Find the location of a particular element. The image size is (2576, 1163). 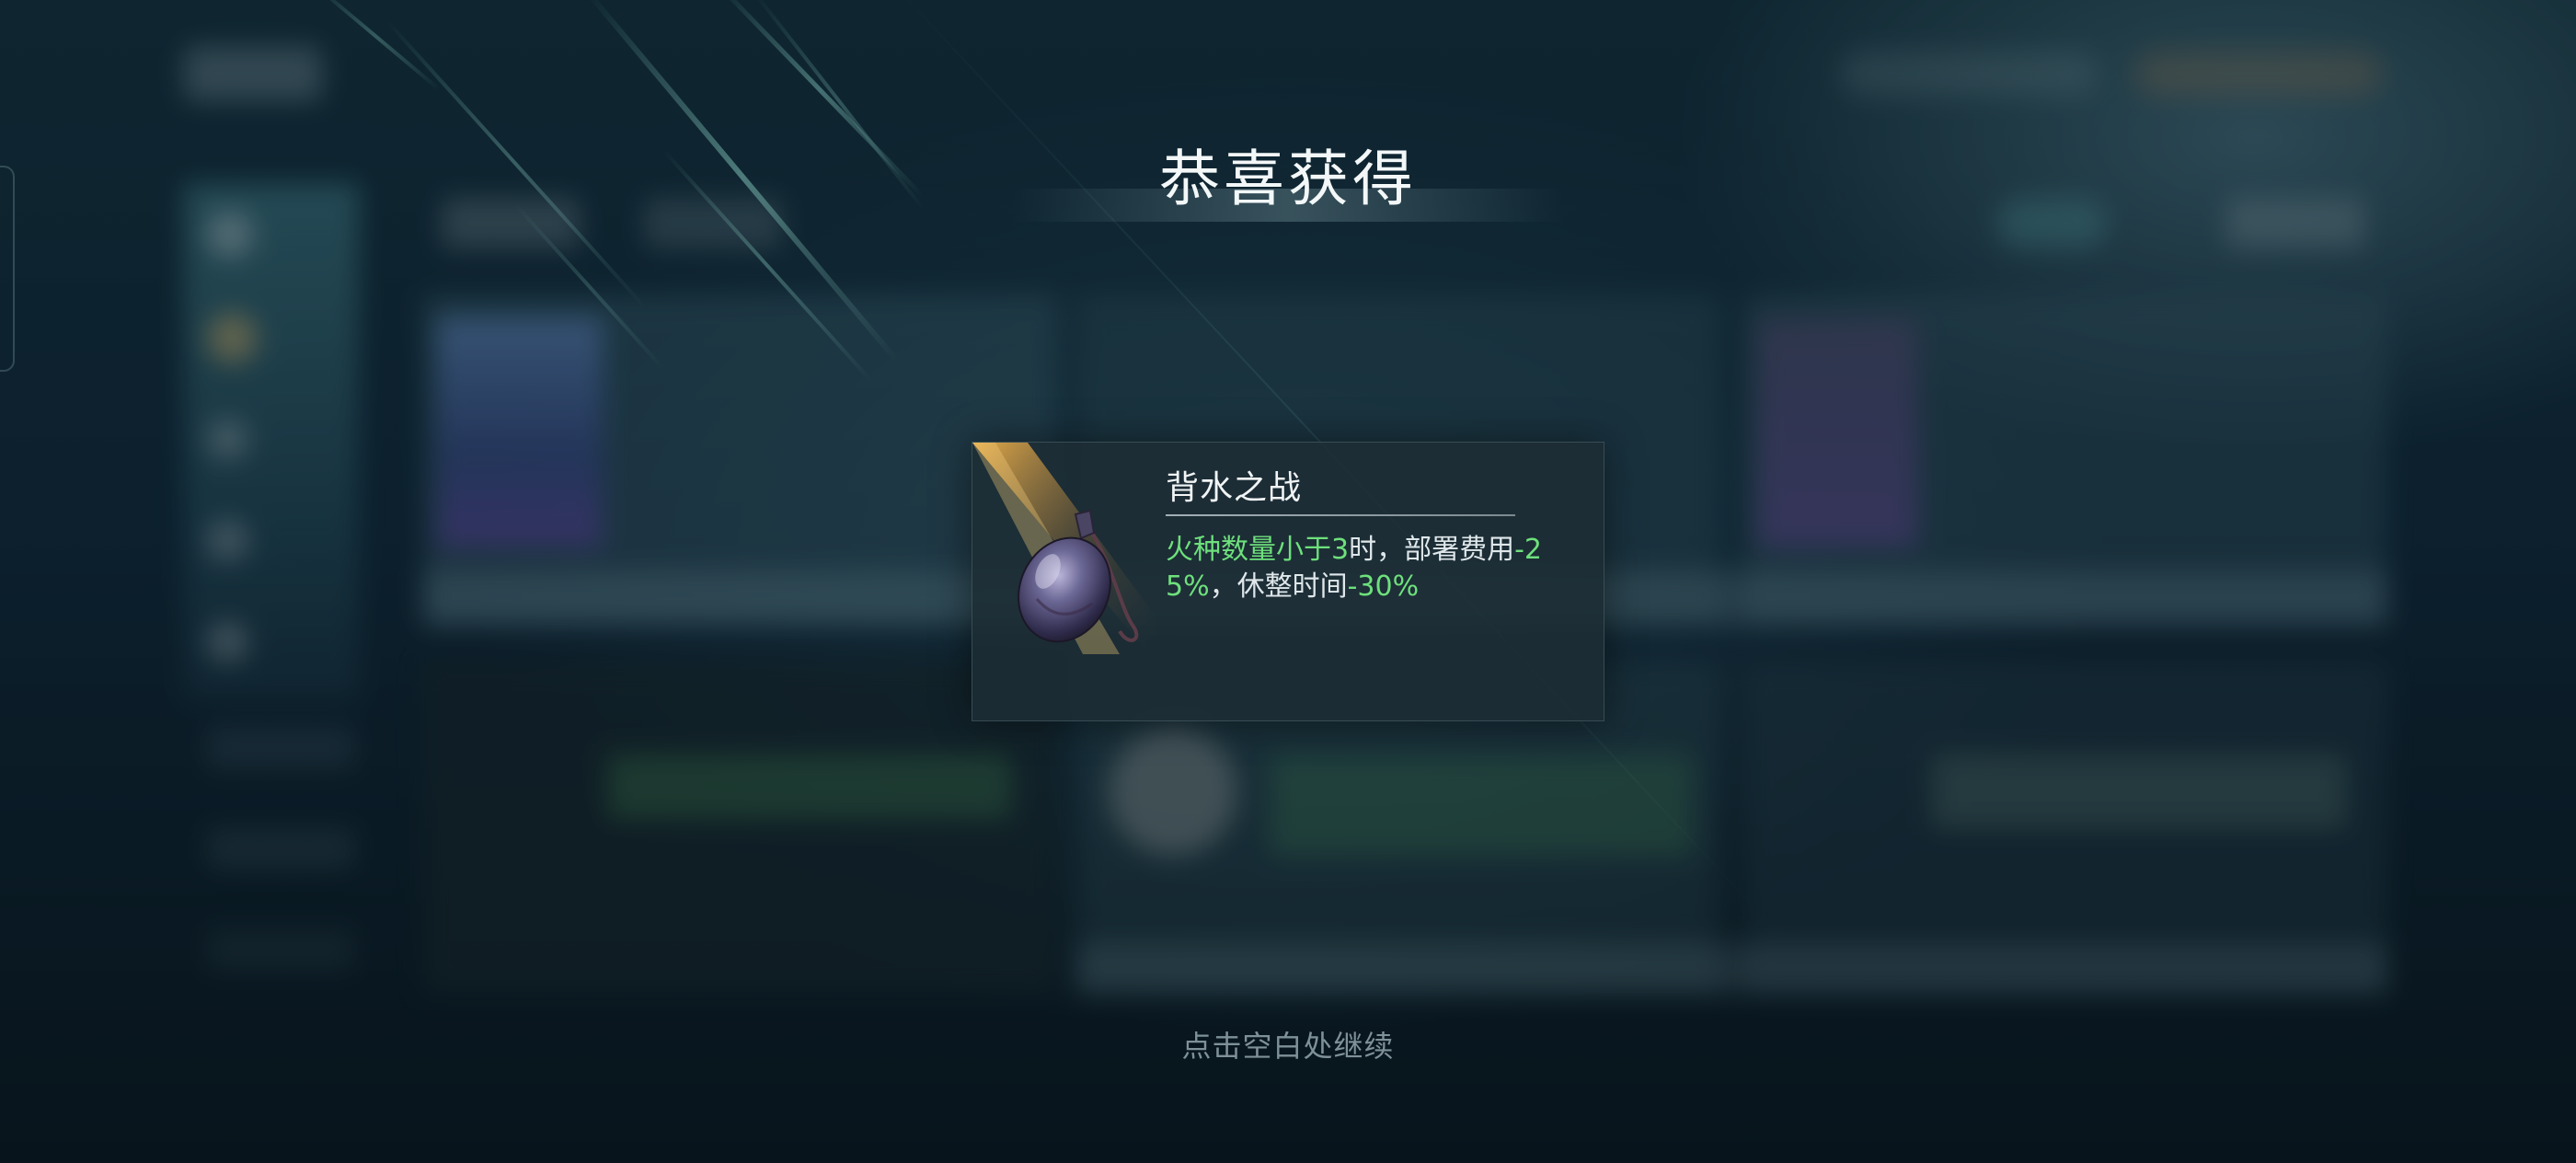

reward-title: 恭喜获得 is located at coordinates (1288, 184).